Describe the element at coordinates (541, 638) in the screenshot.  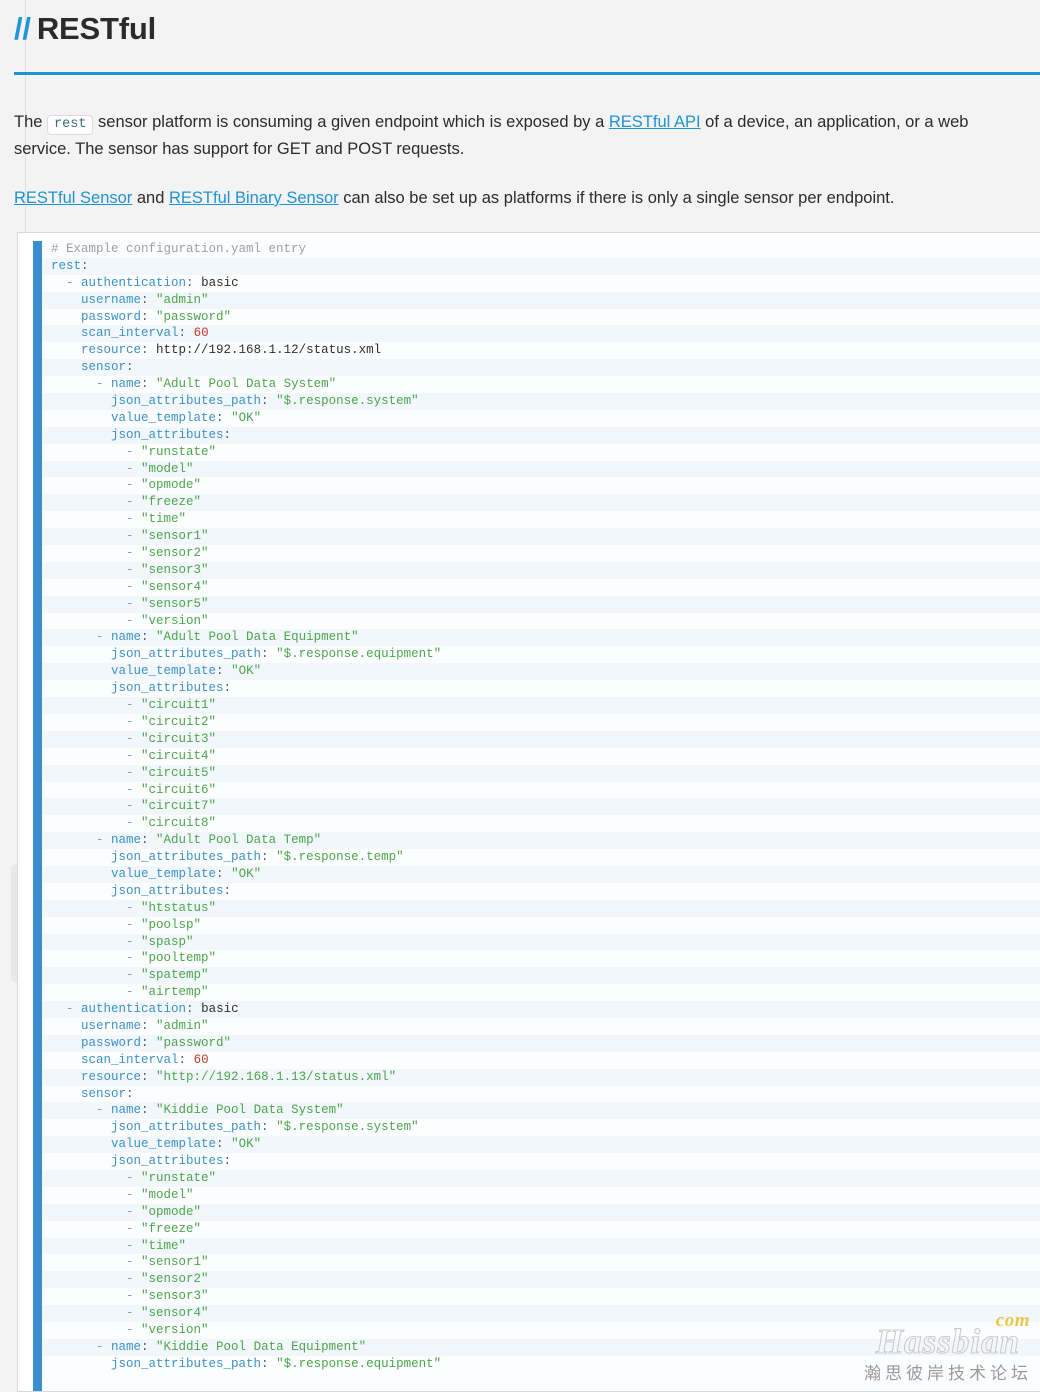
I see `code-line: - name: "Adult Pool Data Equipment"` at that location.